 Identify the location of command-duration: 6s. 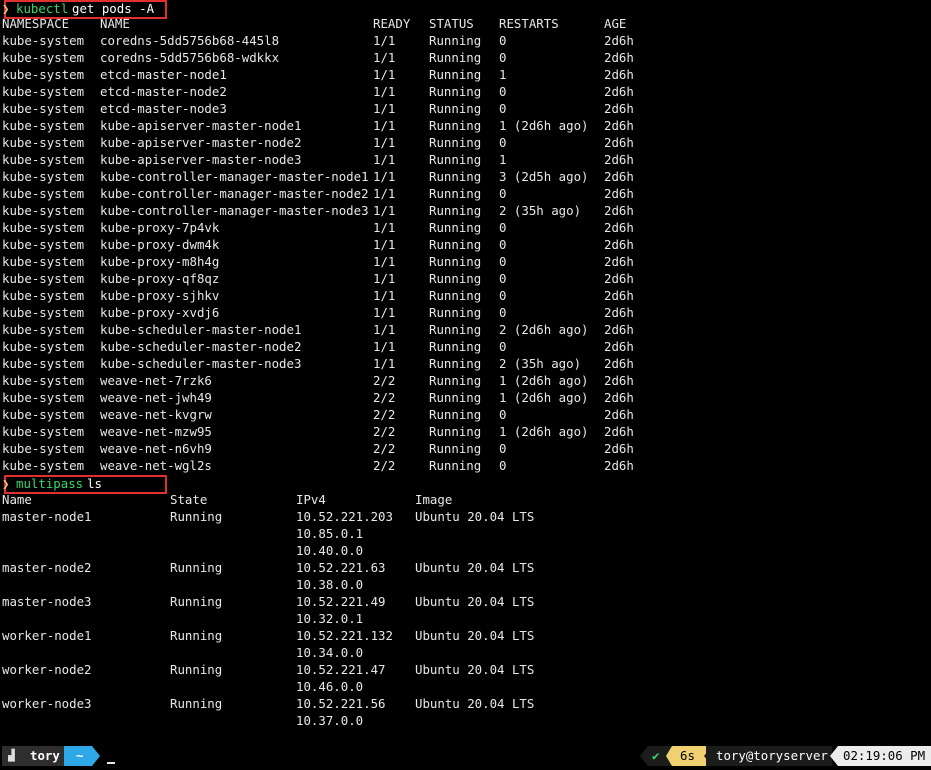
(687, 755).